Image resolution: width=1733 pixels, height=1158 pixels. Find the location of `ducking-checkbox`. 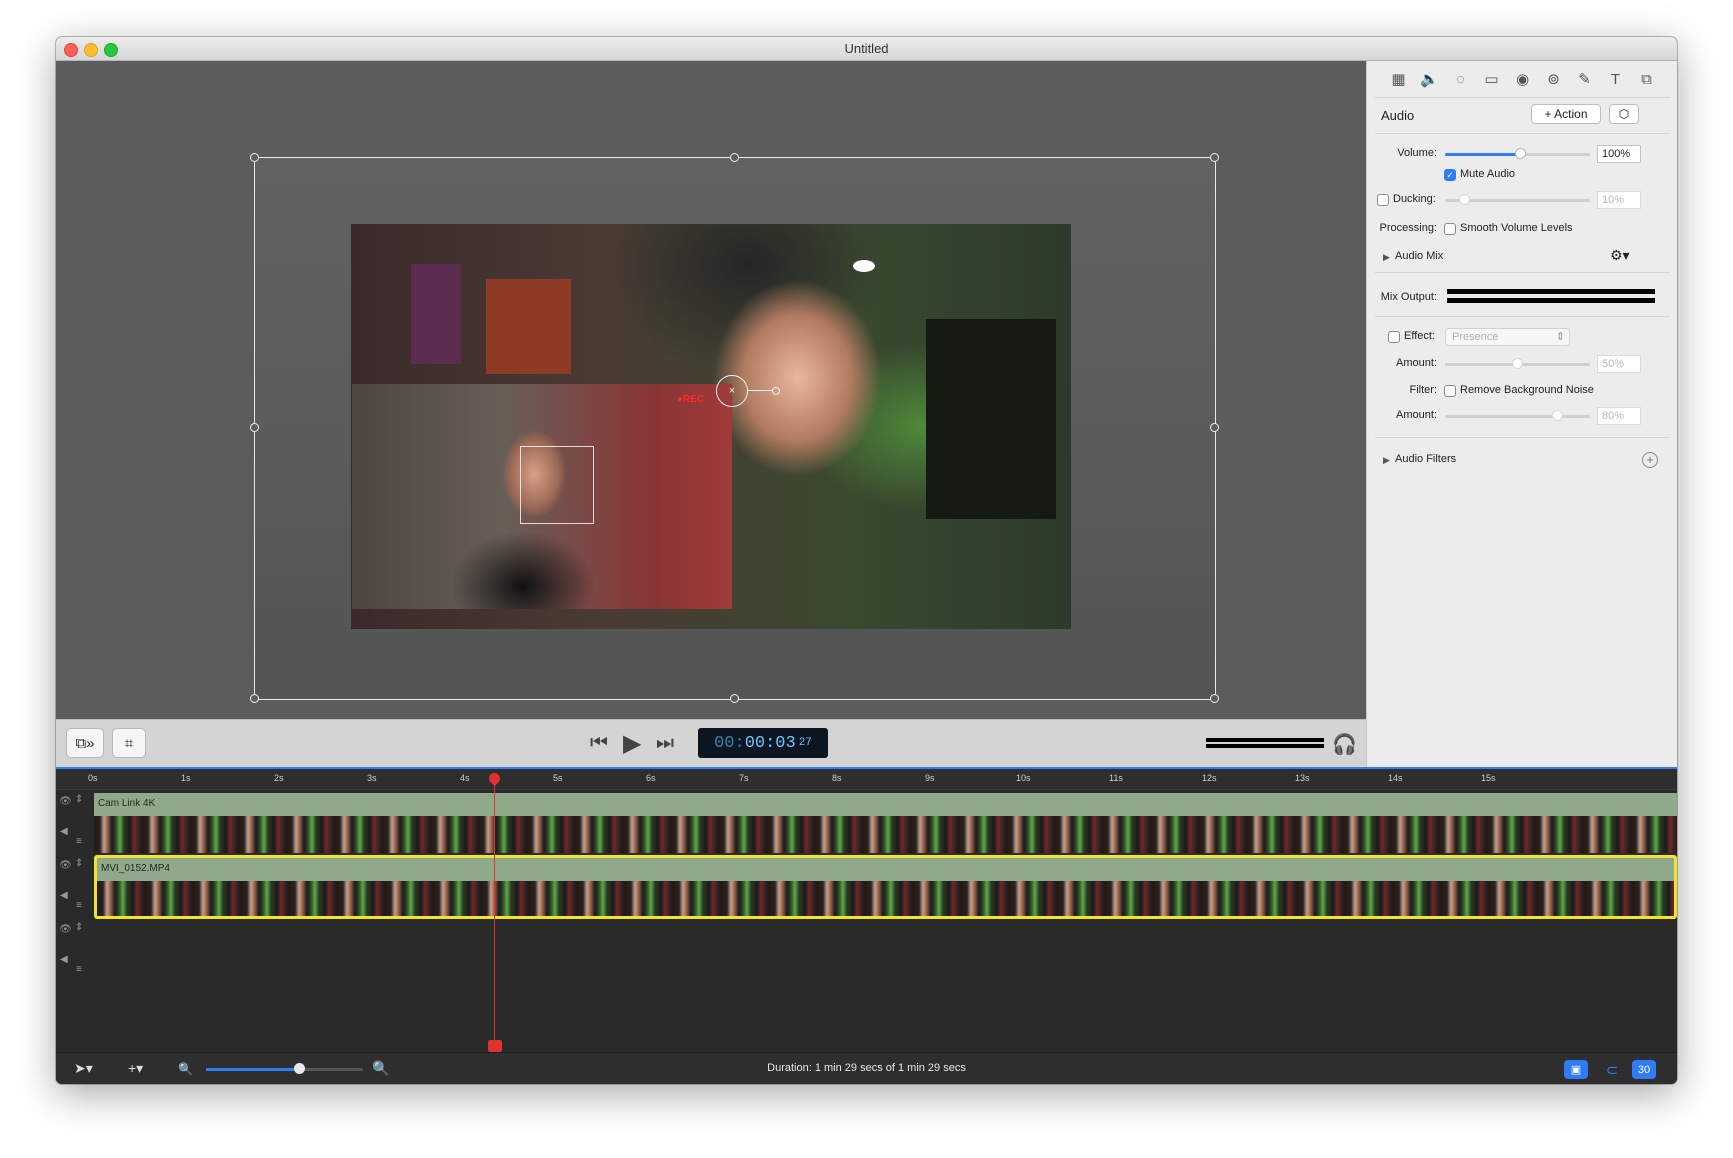

ducking-checkbox is located at coordinates (1383, 200).